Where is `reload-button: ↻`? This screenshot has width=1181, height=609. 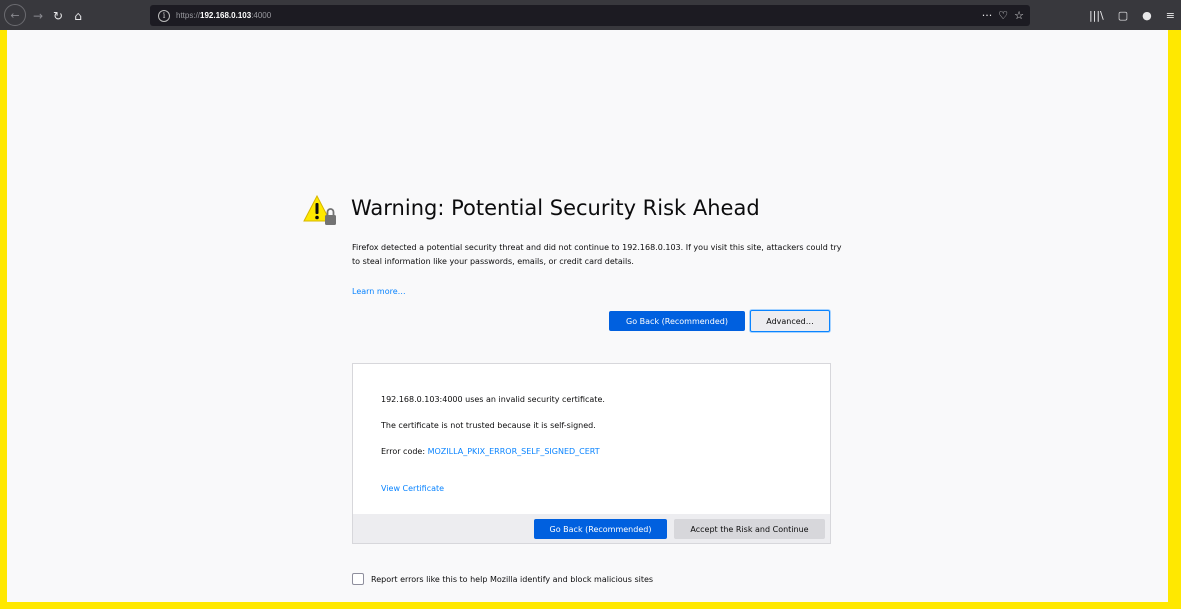 reload-button: ↻ is located at coordinates (58, 16).